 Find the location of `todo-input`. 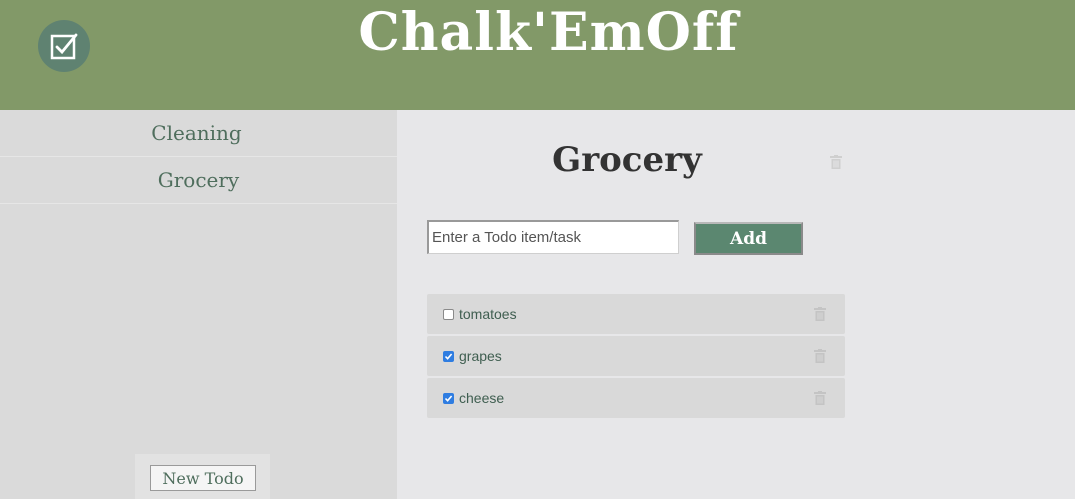

todo-input is located at coordinates (553, 237).